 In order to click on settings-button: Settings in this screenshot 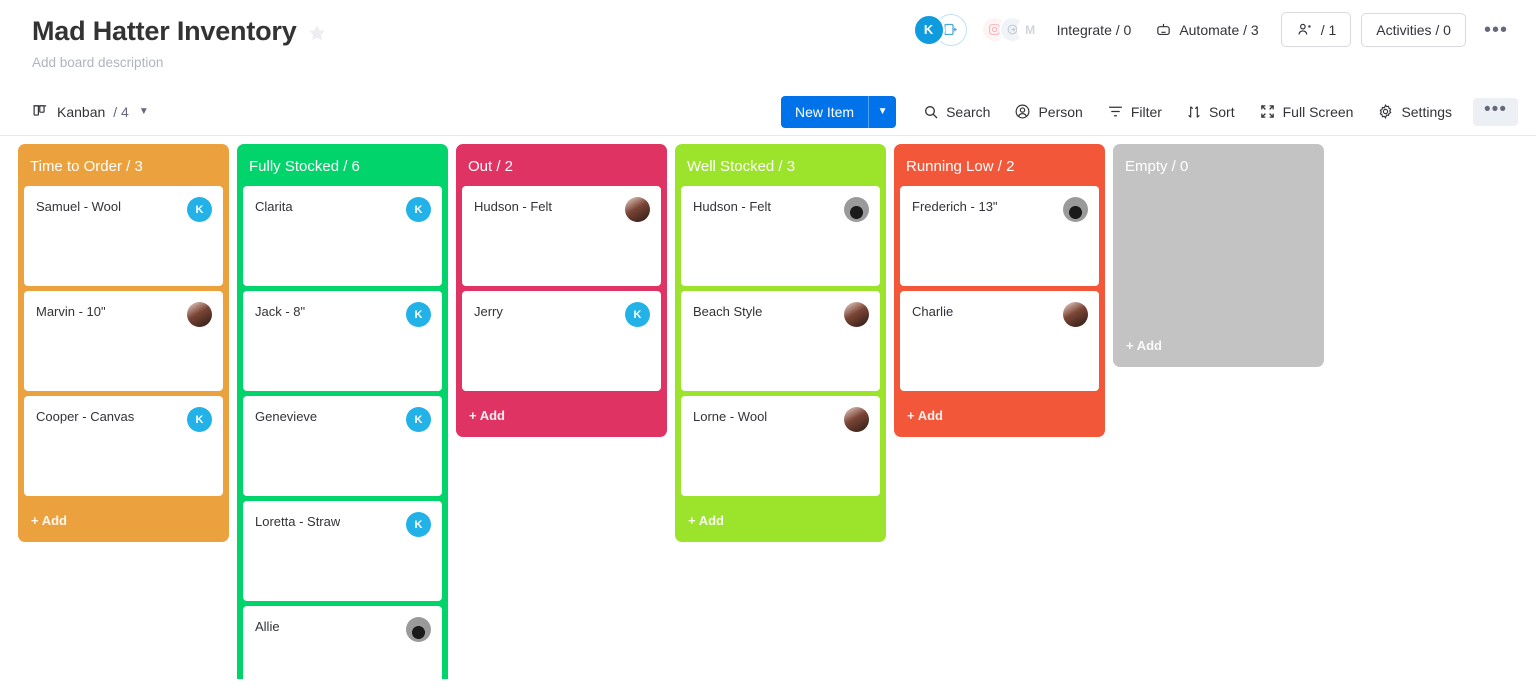, I will do `click(1414, 111)`.